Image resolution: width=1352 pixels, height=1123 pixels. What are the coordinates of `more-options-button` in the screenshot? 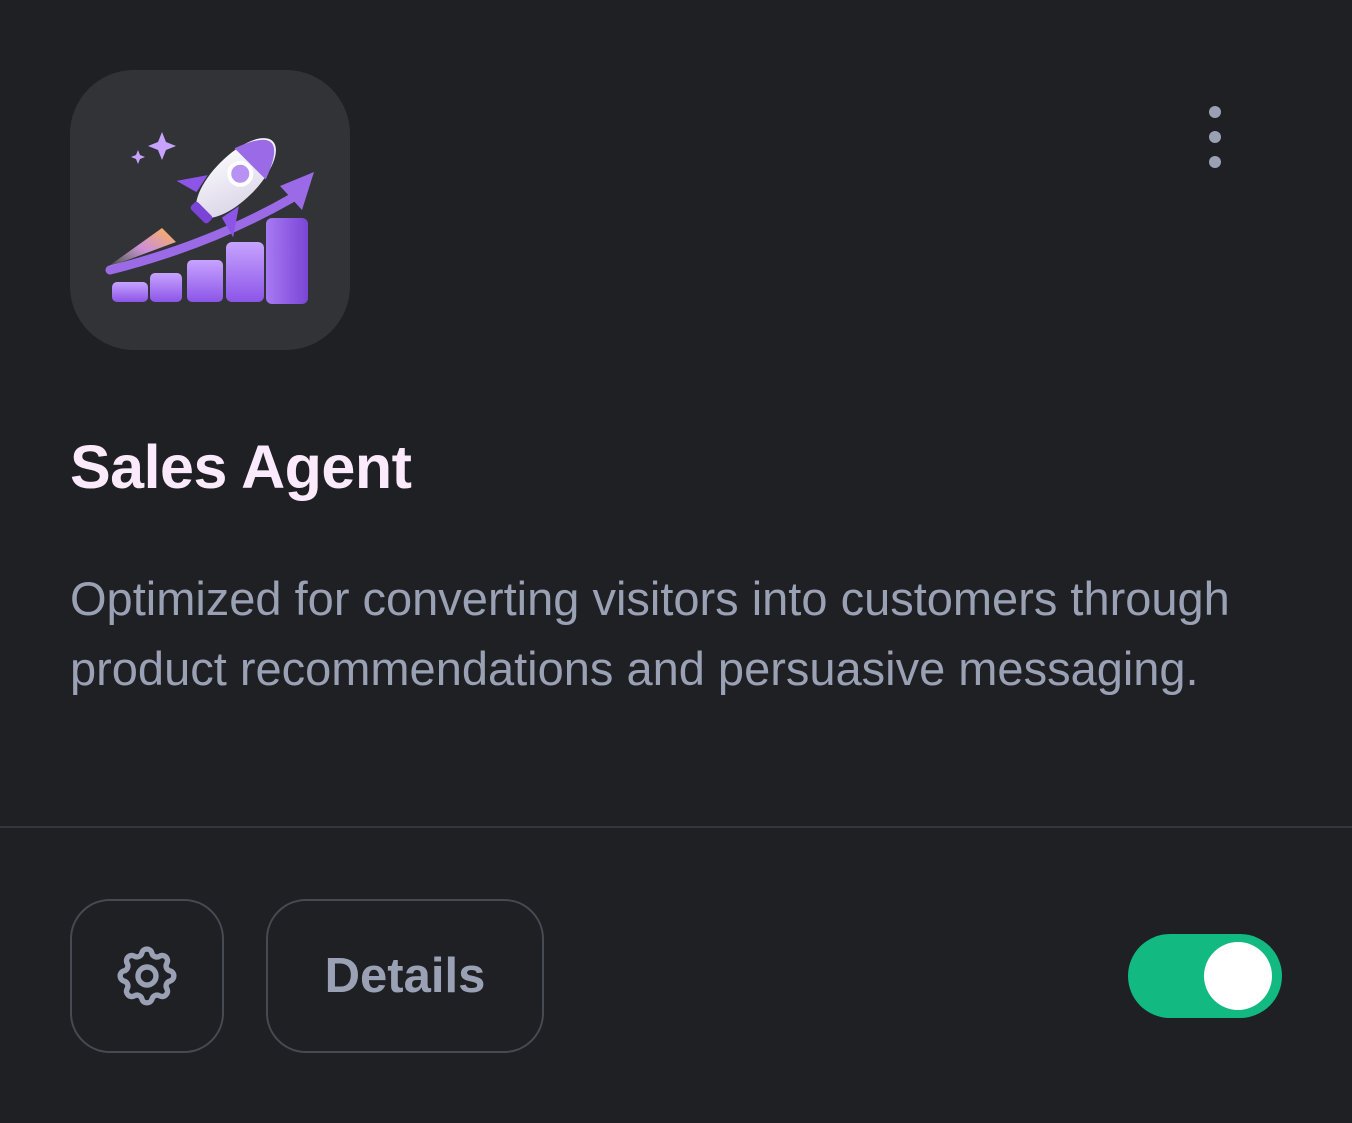 It's located at (1215, 137).